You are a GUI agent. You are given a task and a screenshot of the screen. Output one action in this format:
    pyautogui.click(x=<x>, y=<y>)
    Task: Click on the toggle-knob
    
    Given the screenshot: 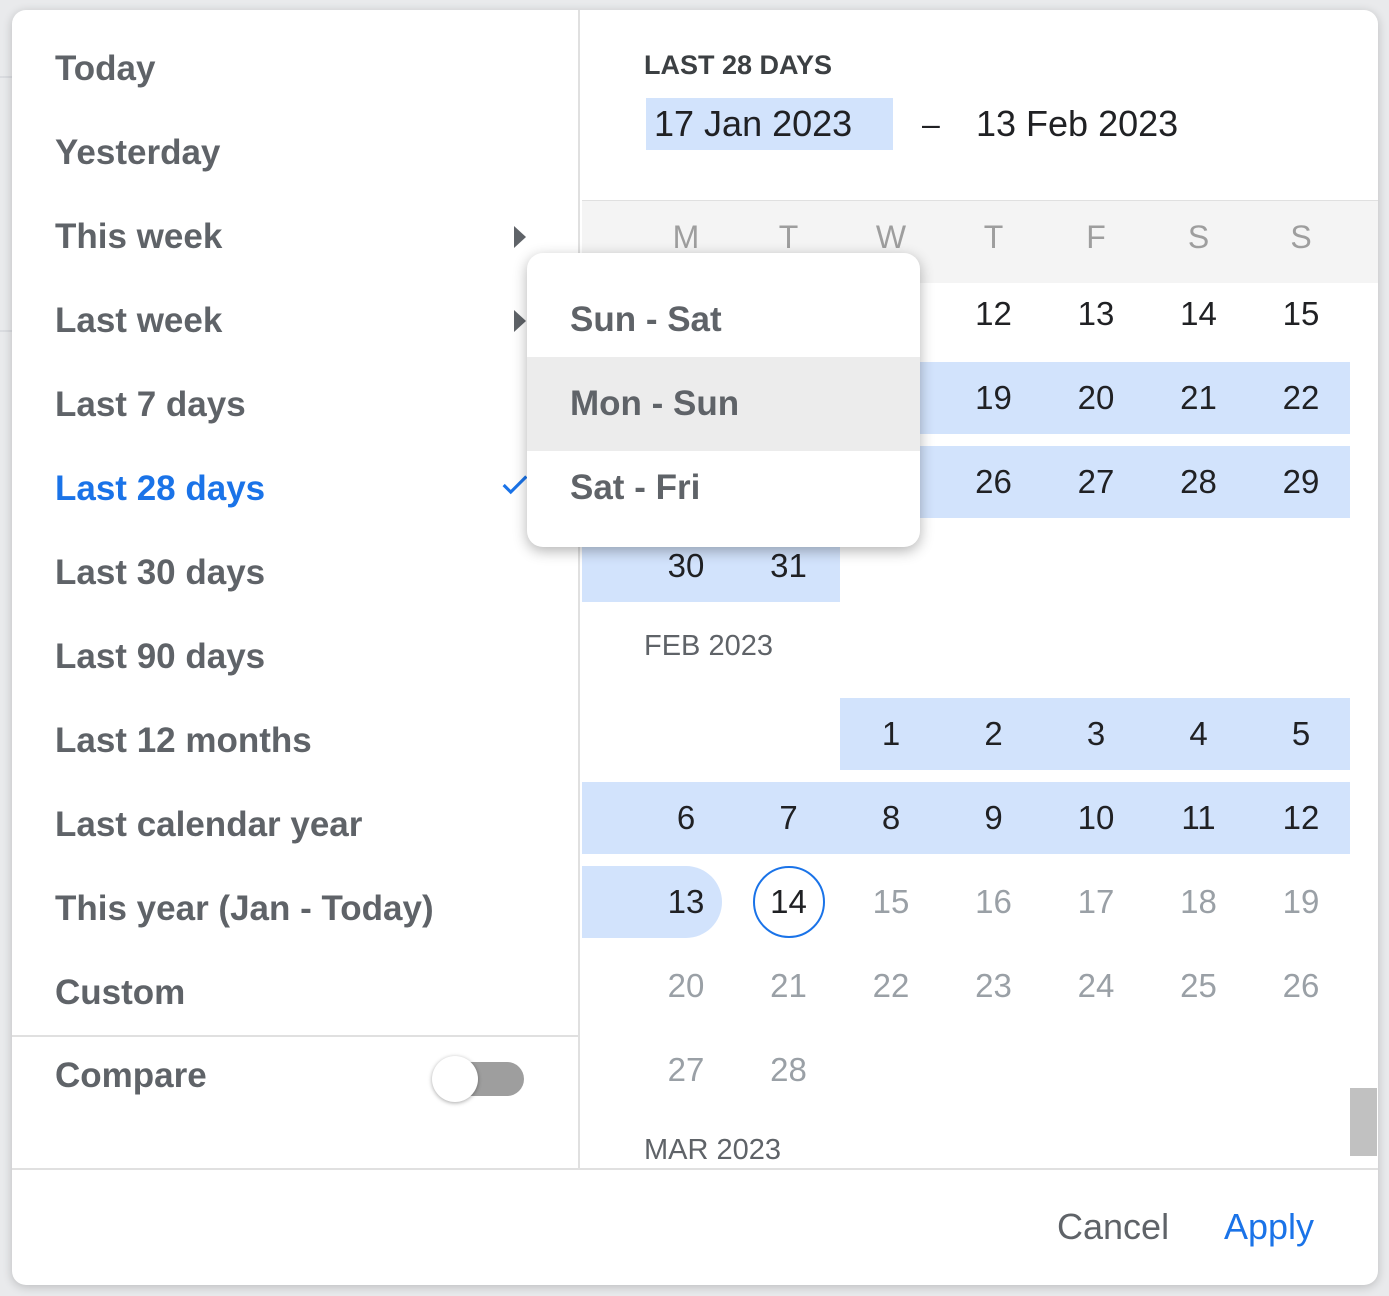 What is the action you would take?
    pyautogui.click(x=455, y=1079)
    